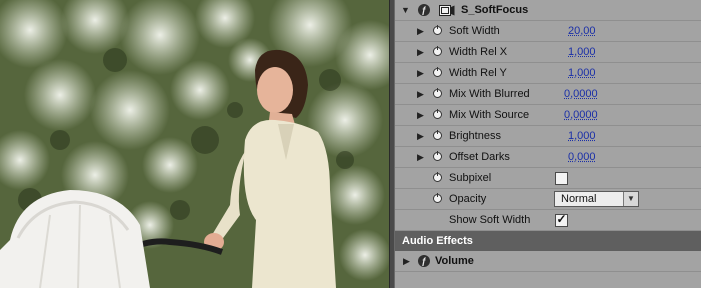 The image size is (701, 288). What do you see at coordinates (582, 157) in the screenshot?
I see `param-value: 0,000` at bounding box center [582, 157].